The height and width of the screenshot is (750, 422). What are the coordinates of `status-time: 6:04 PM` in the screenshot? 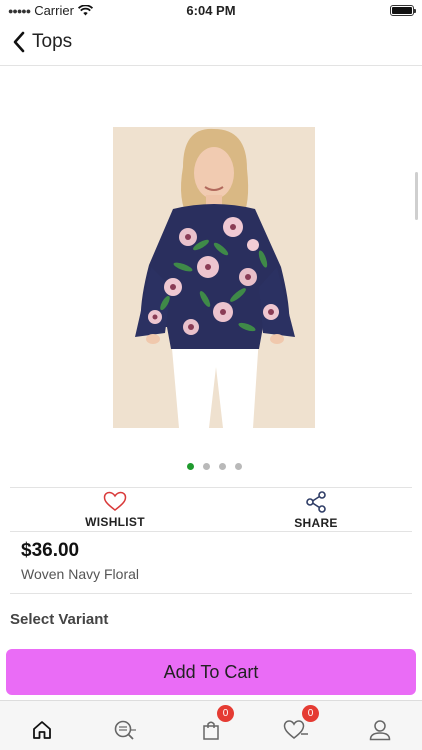 It's located at (211, 10).